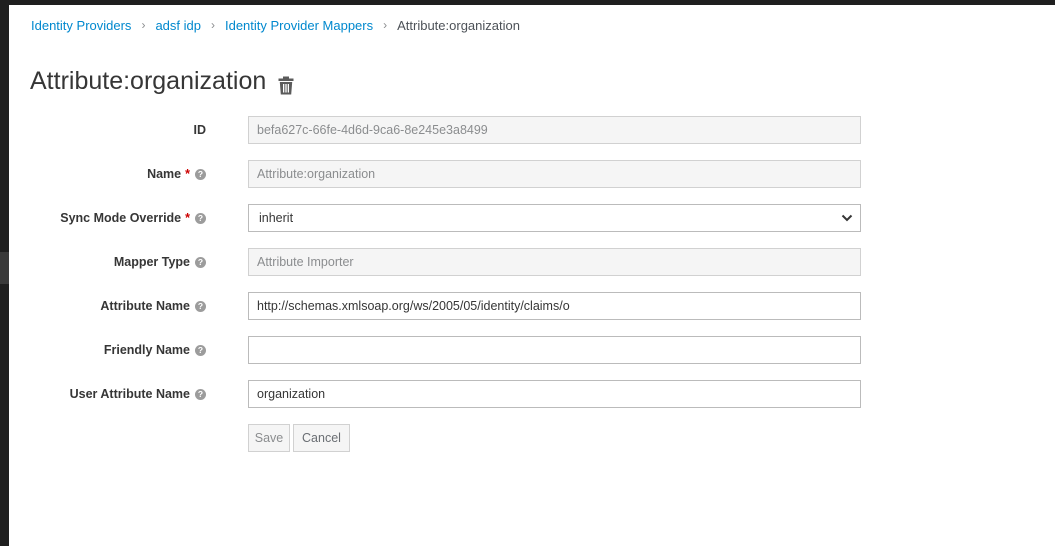  I want to click on name-label: Name * ?, so click(176, 174).